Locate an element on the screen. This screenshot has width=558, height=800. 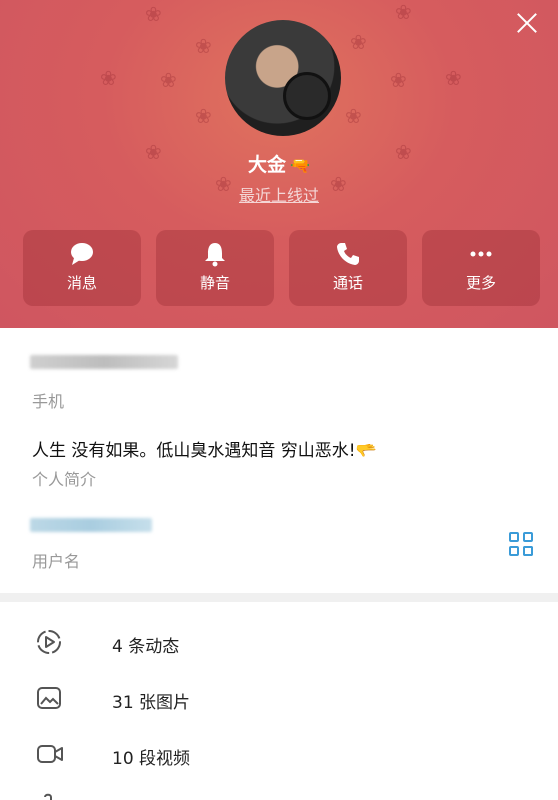
username-label: 用户名 is located at coordinates (56, 561).